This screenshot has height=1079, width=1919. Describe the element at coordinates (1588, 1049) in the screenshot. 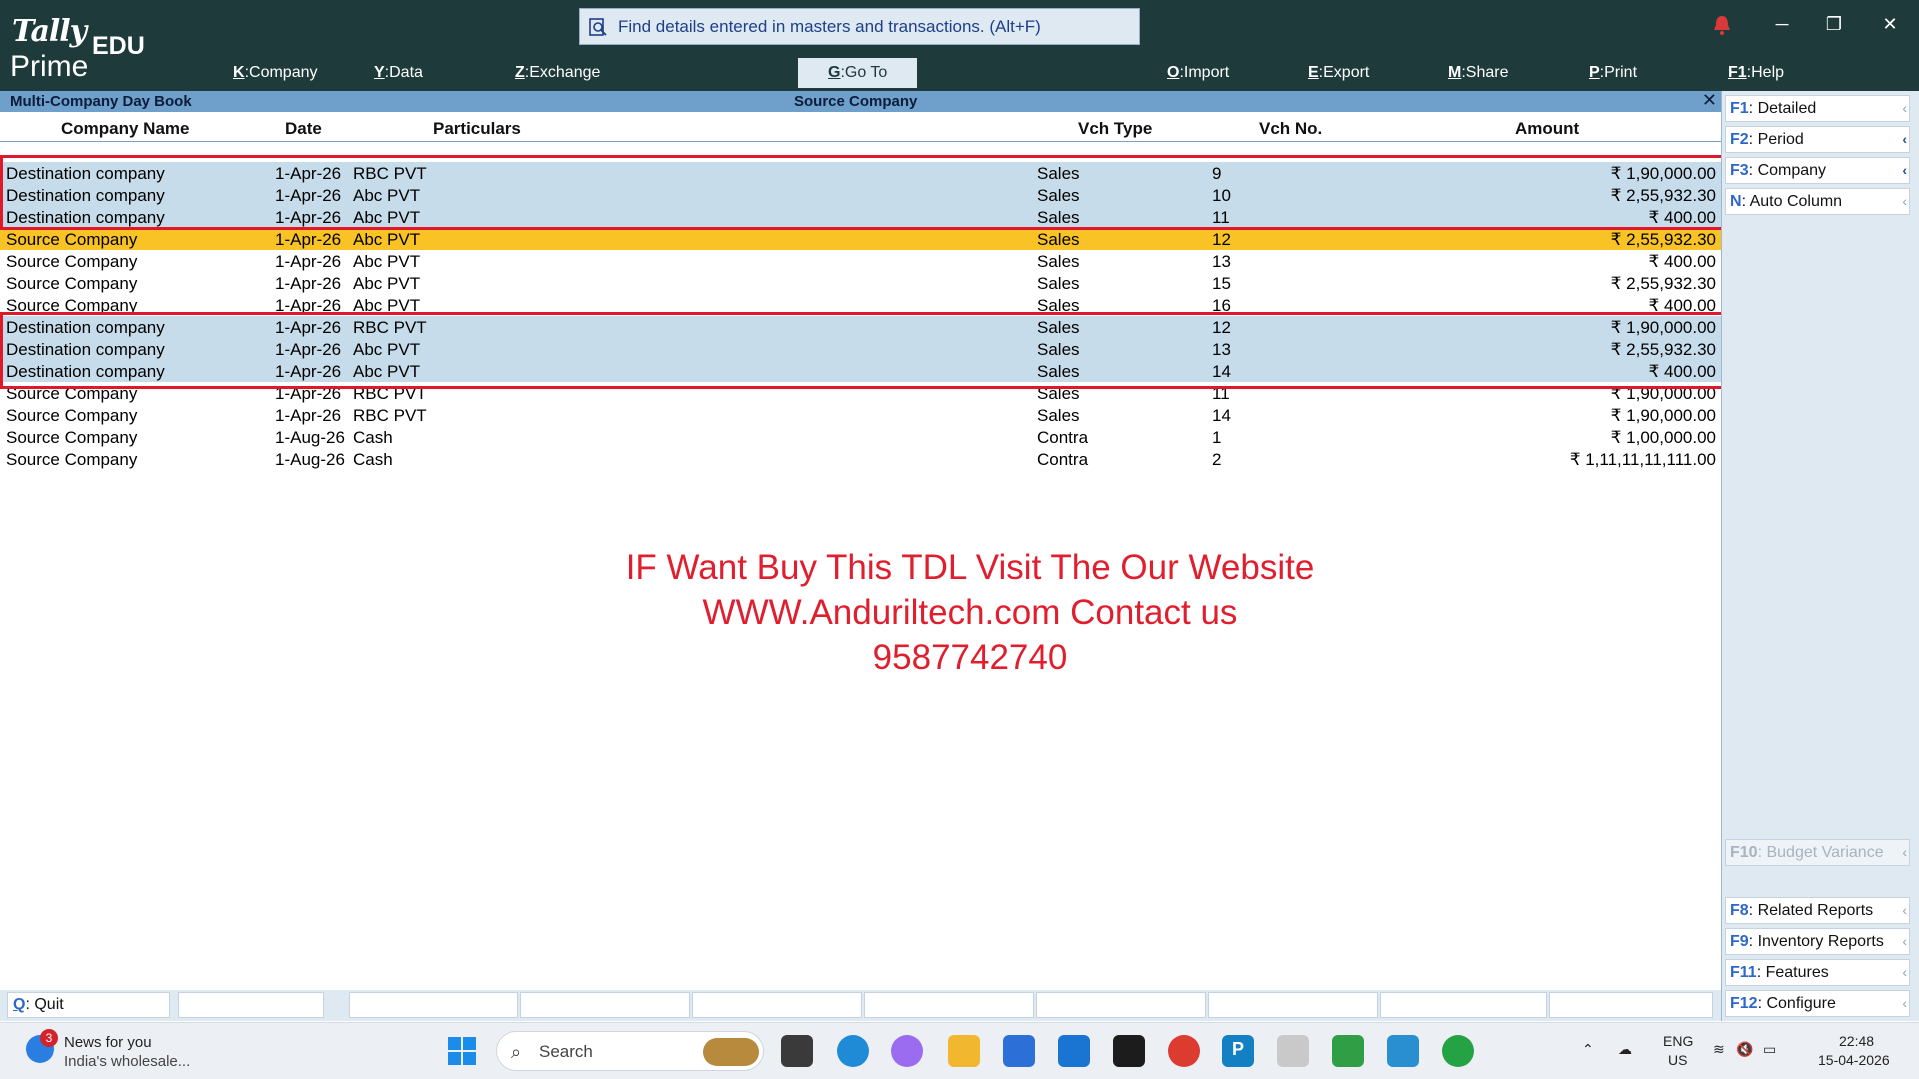

I see `show-hidden-icons-icon: ⌃` at that location.